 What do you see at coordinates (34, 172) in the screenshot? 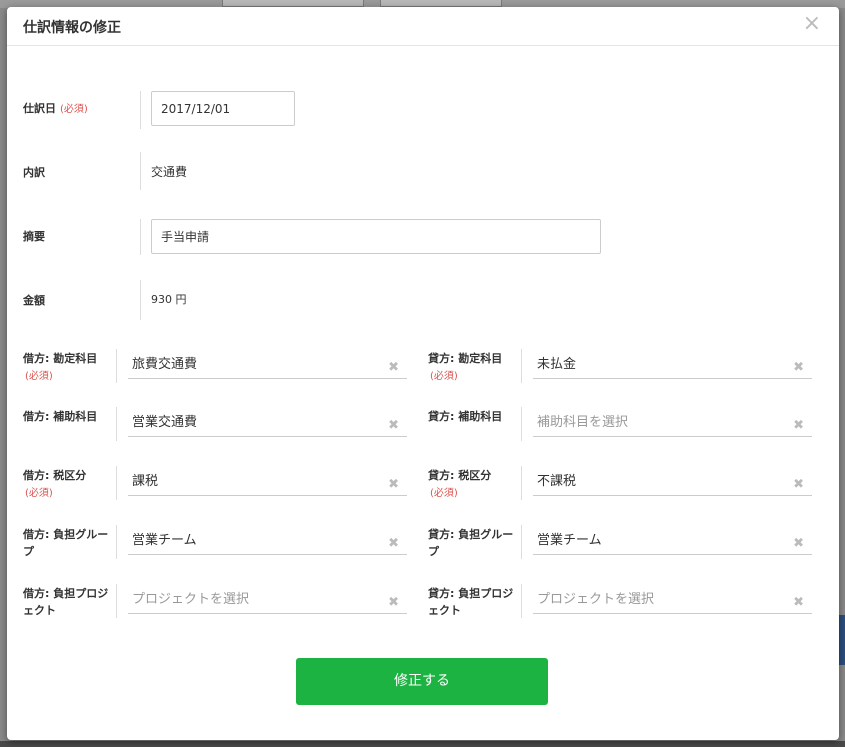
I see `breakdown-label: 内訳` at bounding box center [34, 172].